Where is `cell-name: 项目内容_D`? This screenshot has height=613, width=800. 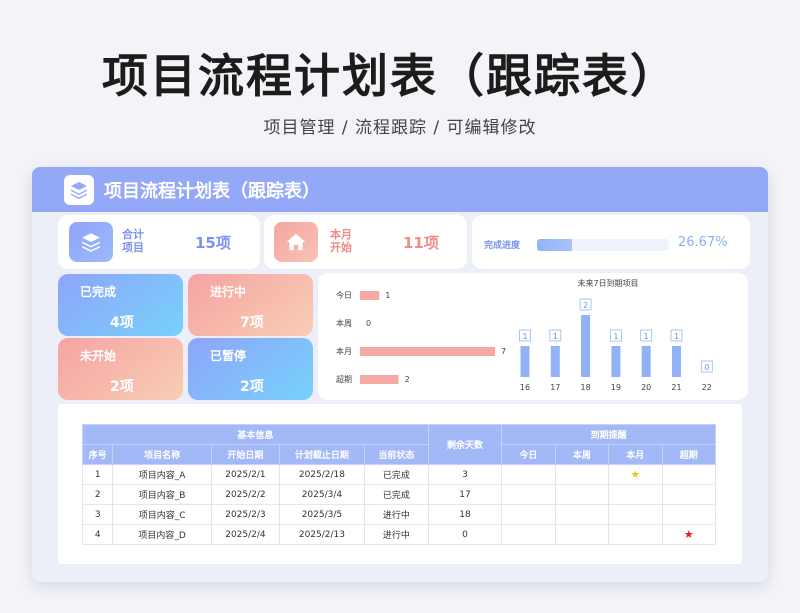
cell-name: 项目内容_D is located at coordinates (162, 534).